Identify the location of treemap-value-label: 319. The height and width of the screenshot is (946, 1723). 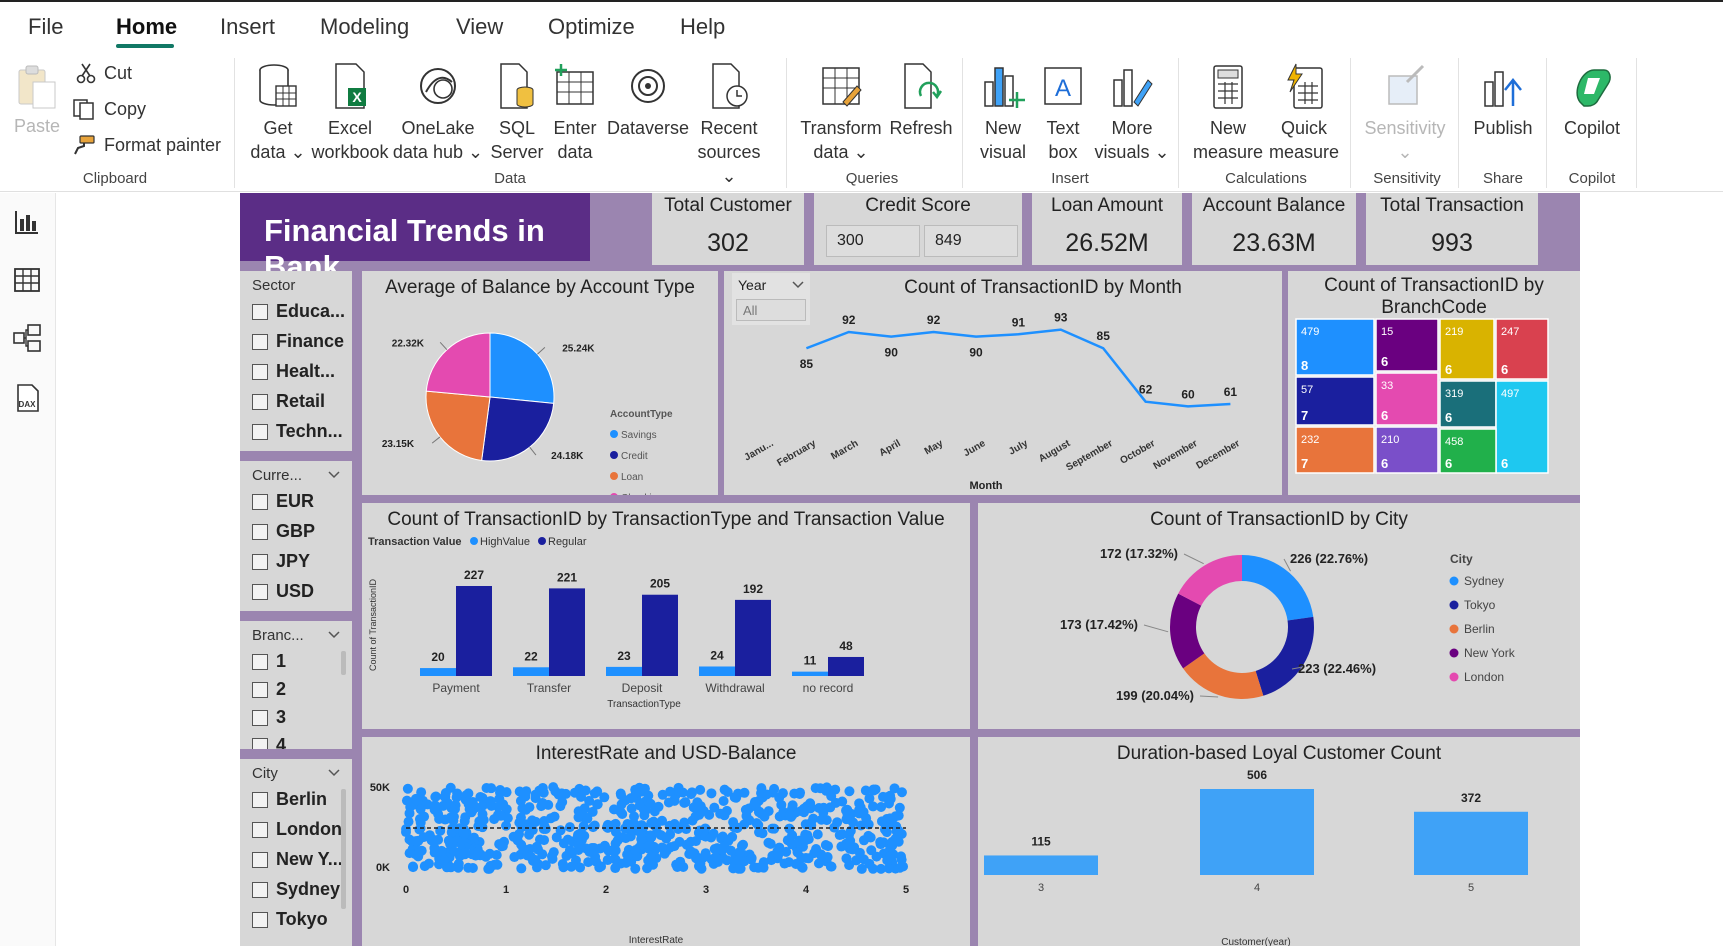
(1454, 394).